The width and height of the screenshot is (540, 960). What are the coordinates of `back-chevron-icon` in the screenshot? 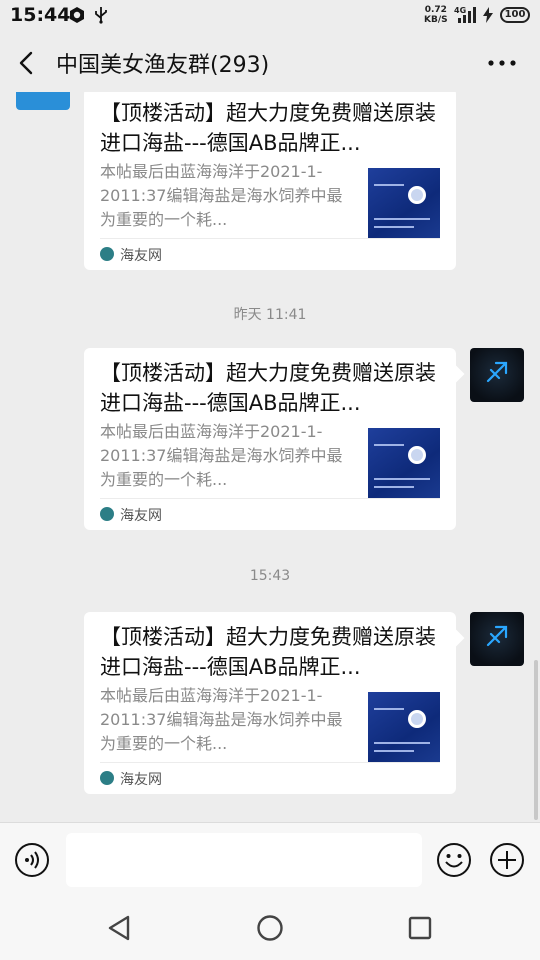 It's located at (27, 63).